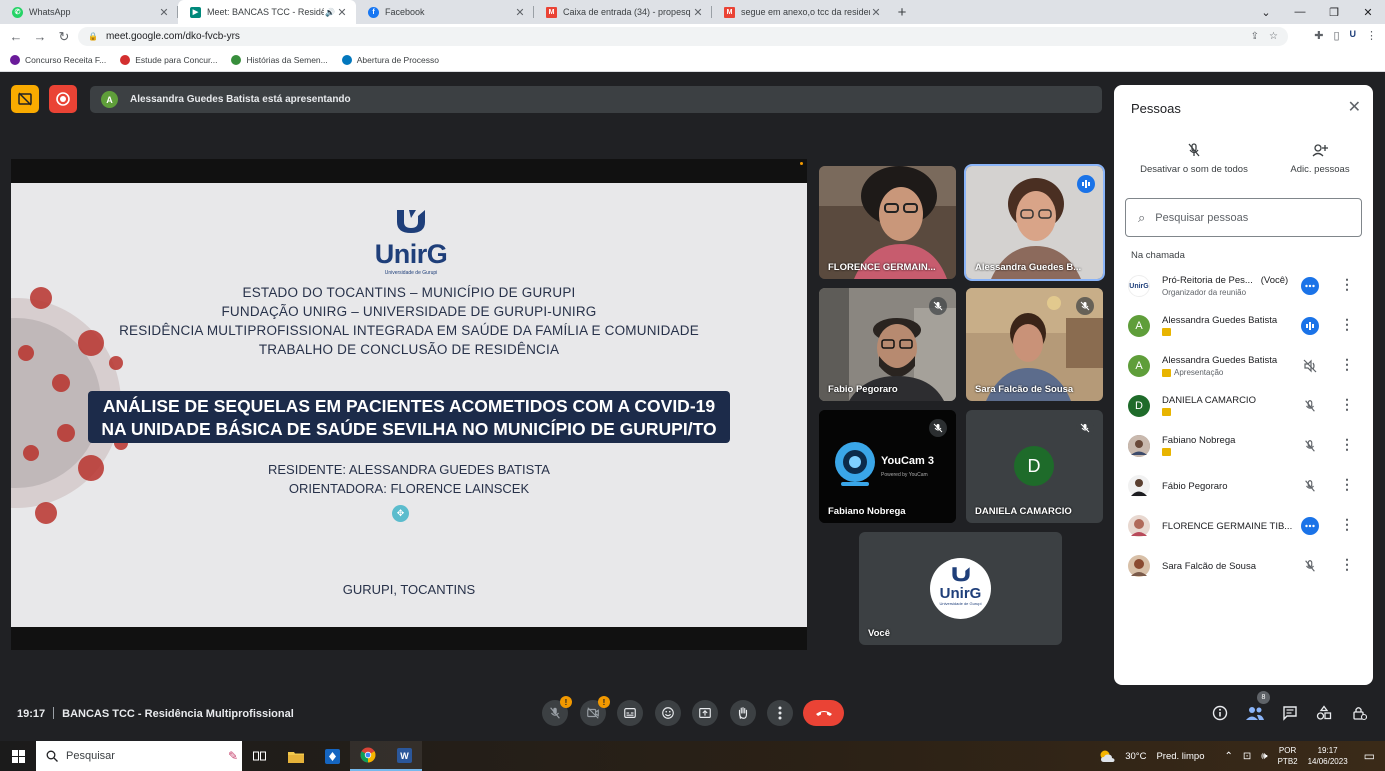  I want to click on close-window-icon: ✕, so click(1368, 12).